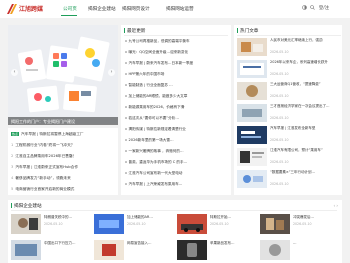 The image size is (350, 263). I want to click on site-logo-text: 江旭跨媒, so click(31, 8).